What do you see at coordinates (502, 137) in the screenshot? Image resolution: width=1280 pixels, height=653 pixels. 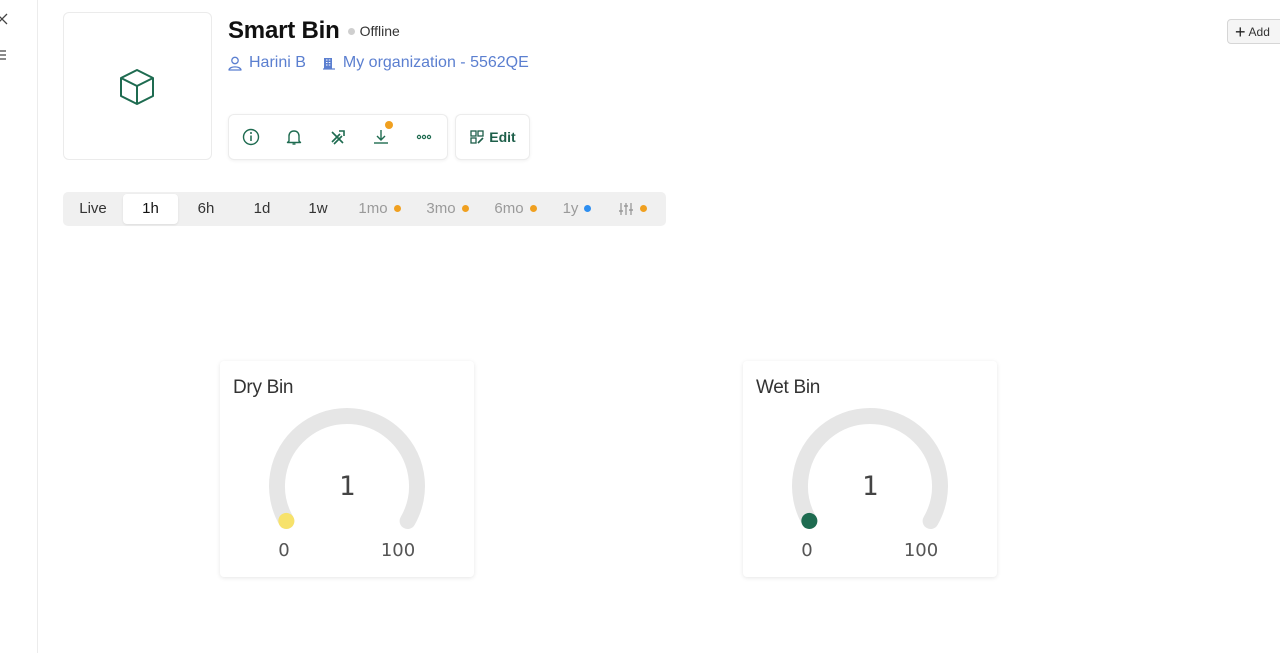 I see `edit-label: Edit` at bounding box center [502, 137].